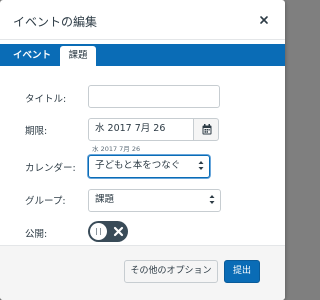  What do you see at coordinates (78, 56) in the screenshot?
I see `tab-assignment: 課題` at bounding box center [78, 56].